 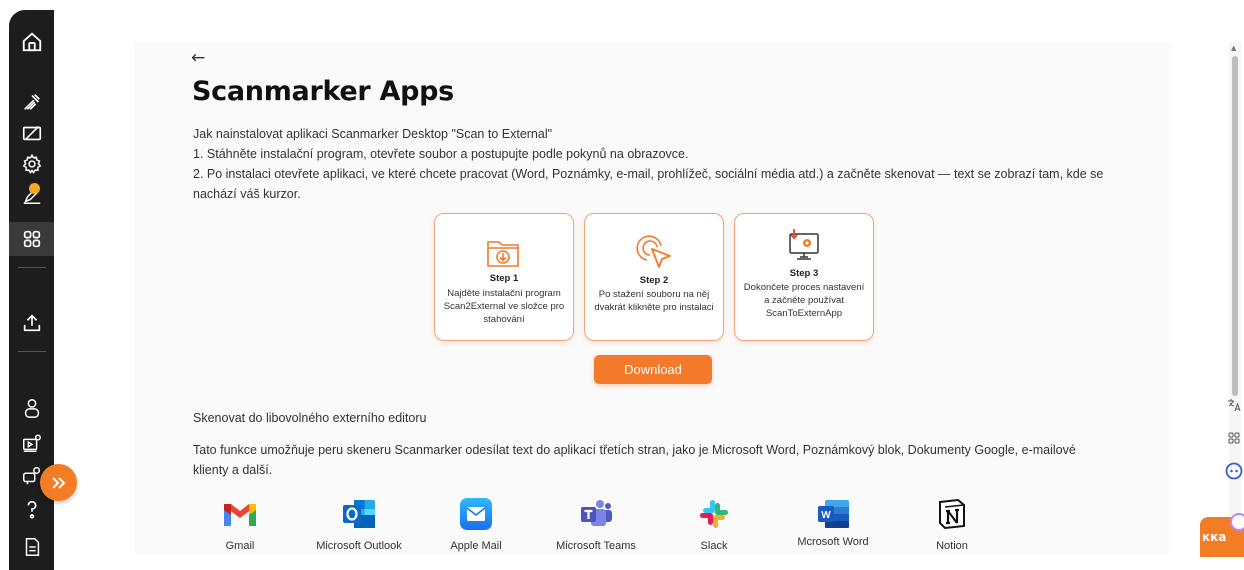 What do you see at coordinates (1233, 48) in the screenshot?
I see `scroll-up-arrow-icon: ▲` at bounding box center [1233, 48].